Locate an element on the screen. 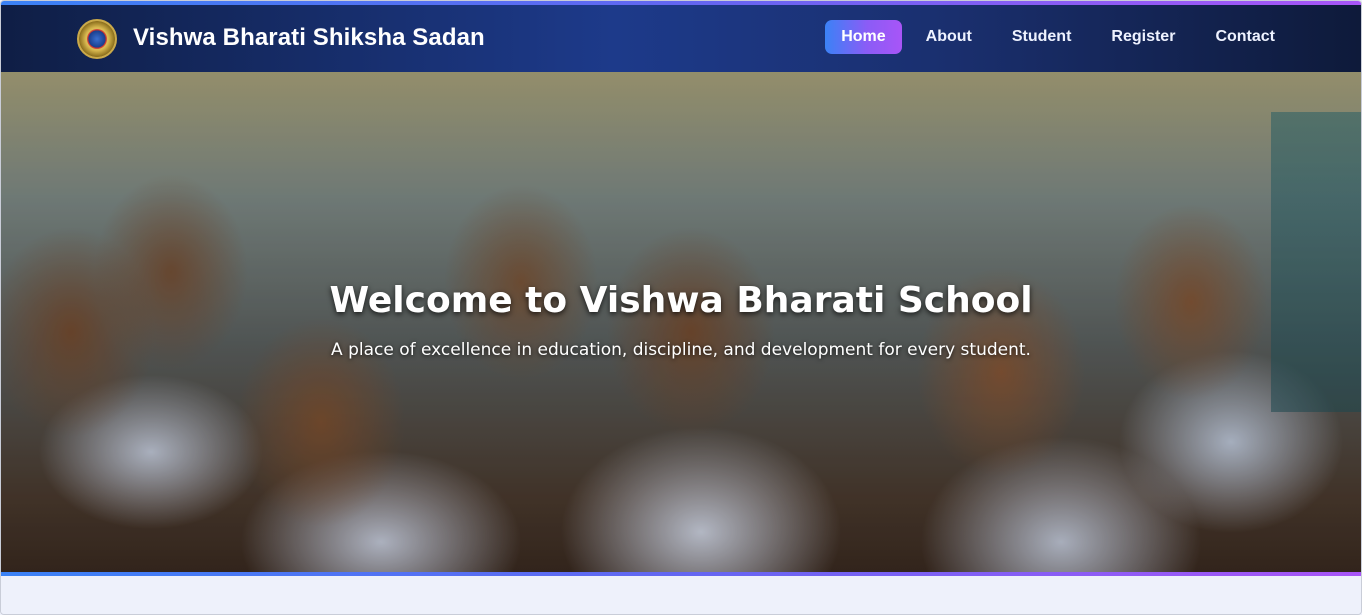 This screenshot has height=615, width=1362. brand-title: Vishwa Bharati Shiksha Sadan is located at coordinates (309, 38).